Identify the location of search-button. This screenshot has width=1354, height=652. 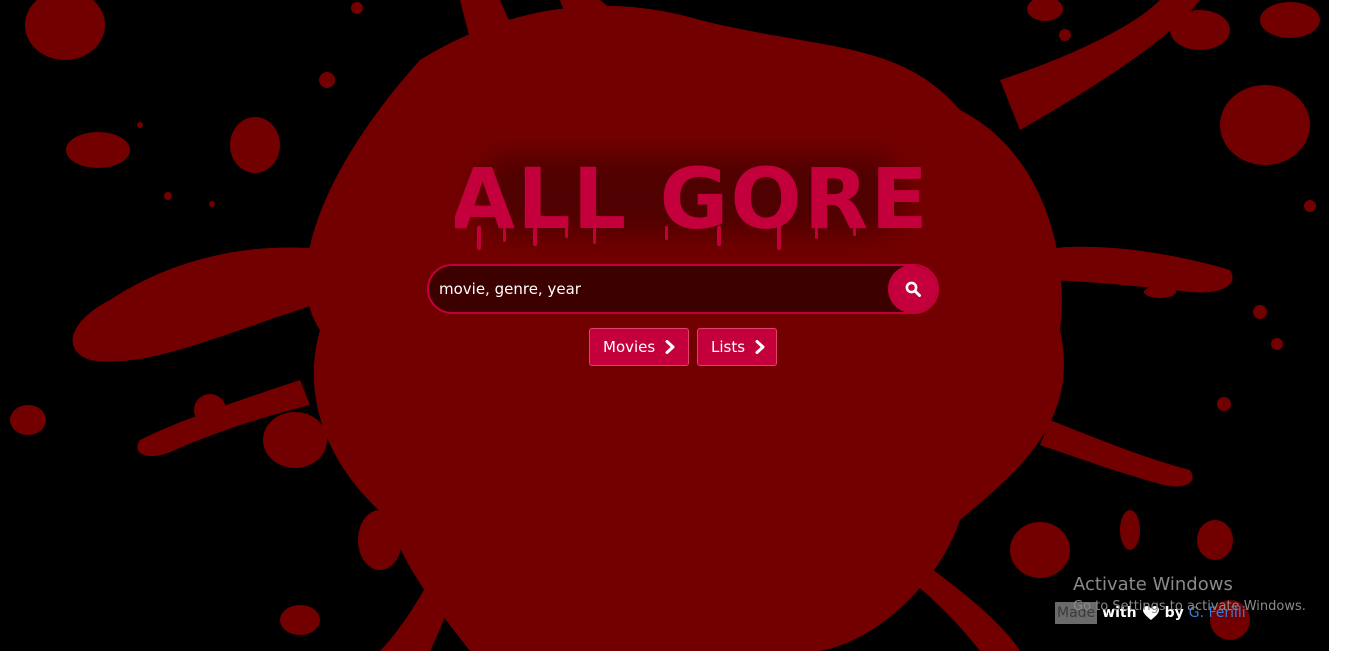
(912, 289).